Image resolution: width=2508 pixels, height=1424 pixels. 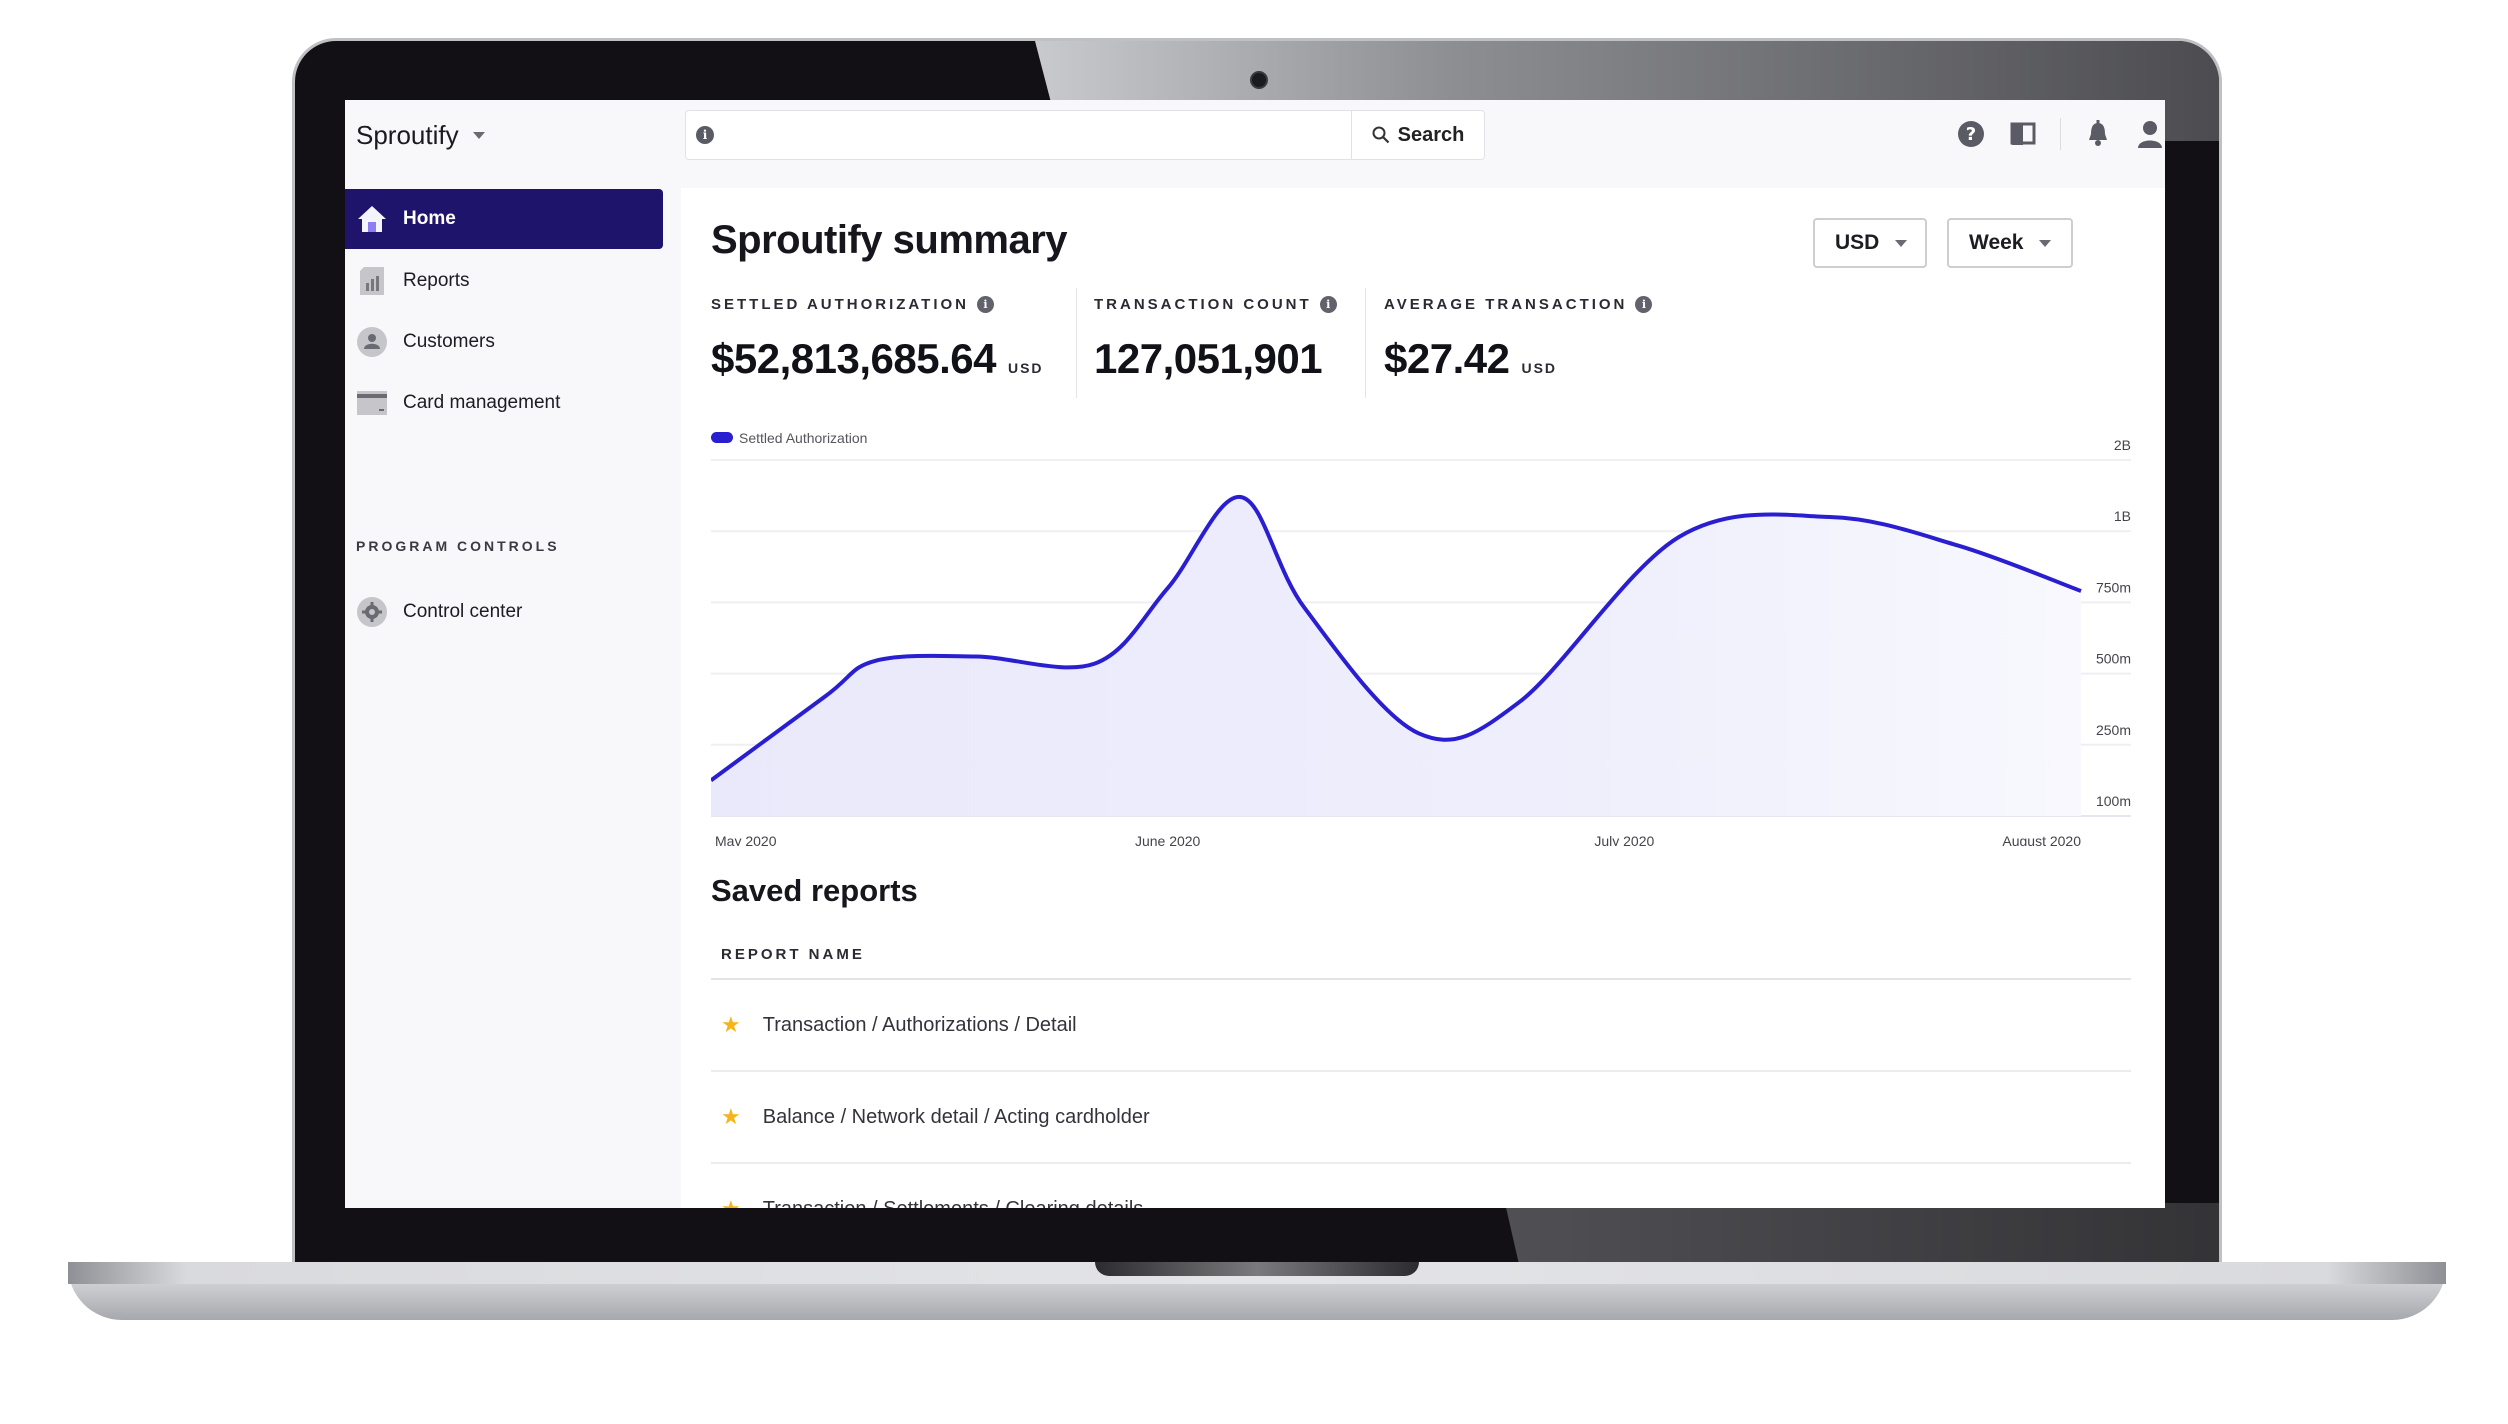 What do you see at coordinates (1208, 358) in the screenshot?
I see `metric-value-text: 127,051,901` at bounding box center [1208, 358].